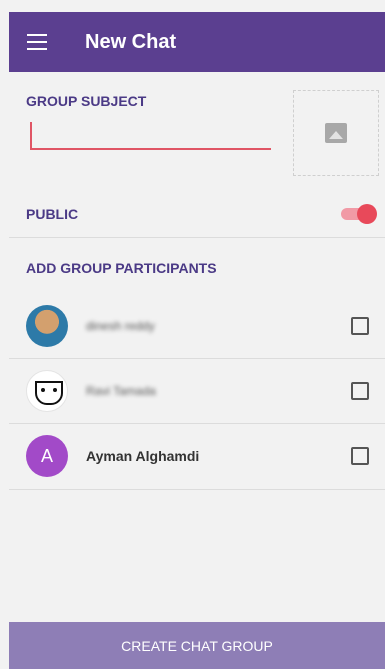 The height and width of the screenshot is (669, 385). What do you see at coordinates (121, 268) in the screenshot?
I see `participants-label: ADD GROUP PARTICIPANTS` at bounding box center [121, 268].